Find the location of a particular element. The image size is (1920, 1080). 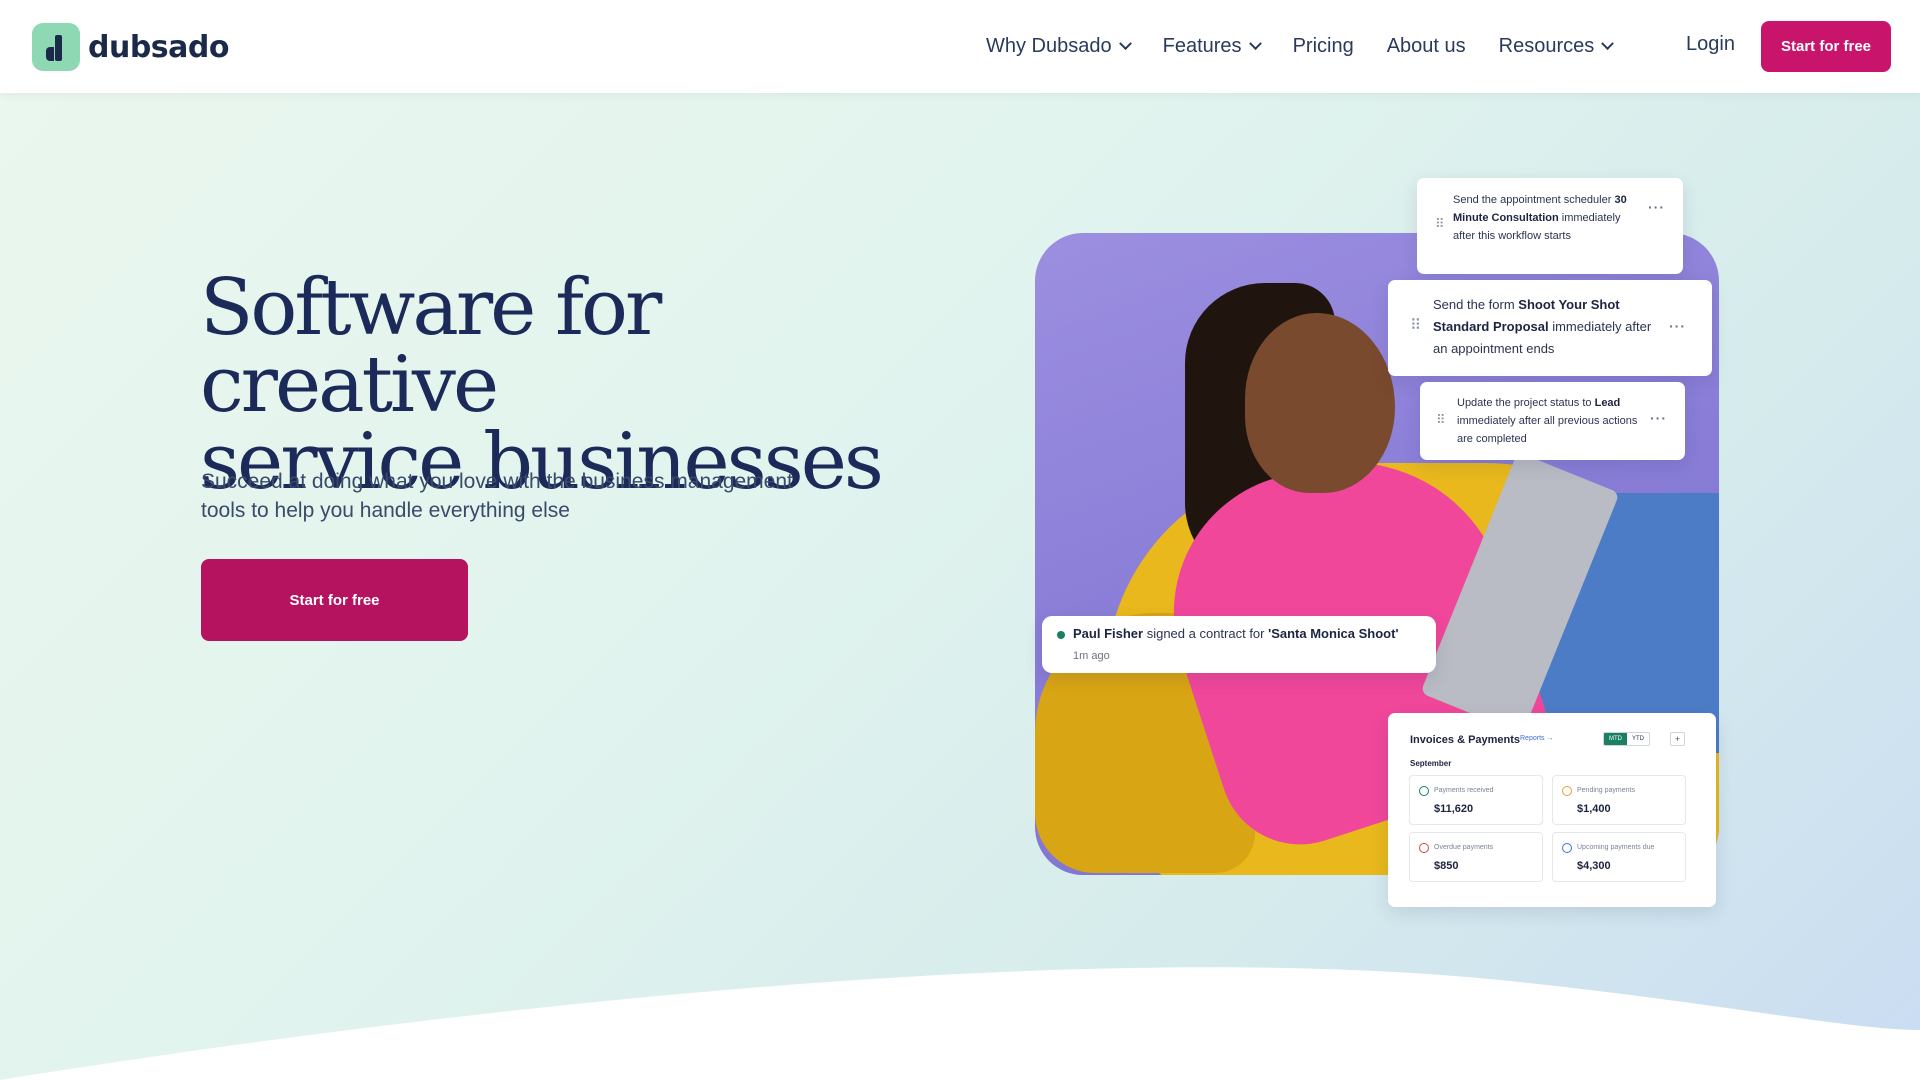

calendar-circle-icon is located at coordinates (1567, 848).